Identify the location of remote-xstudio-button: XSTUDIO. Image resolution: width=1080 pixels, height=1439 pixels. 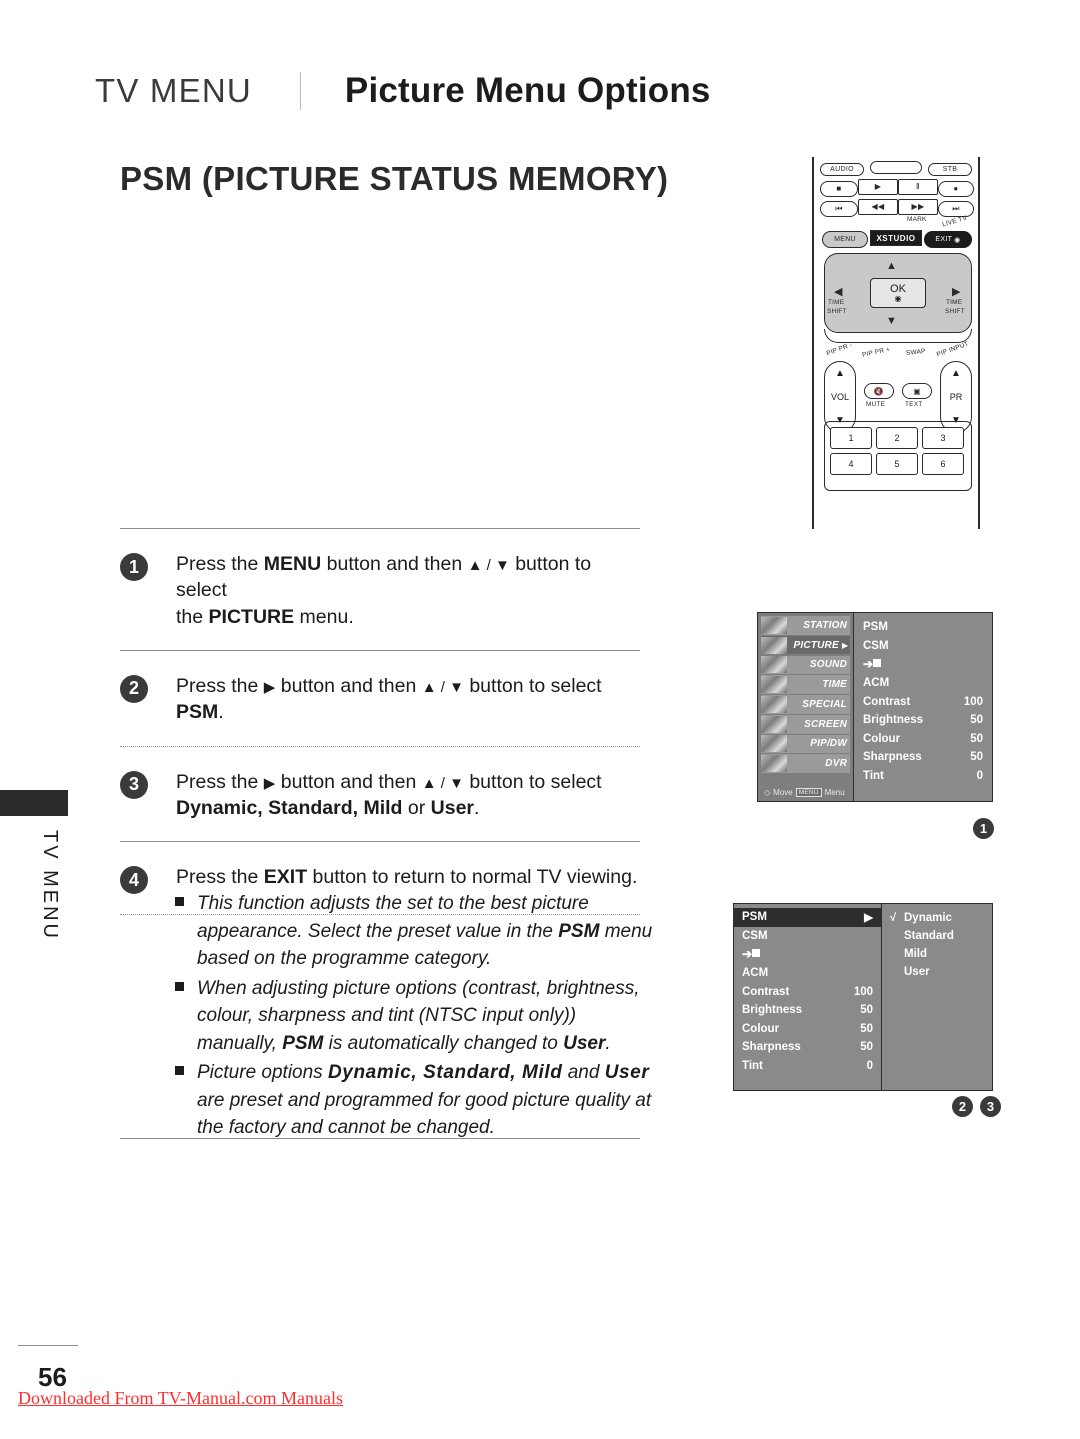
(896, 238).